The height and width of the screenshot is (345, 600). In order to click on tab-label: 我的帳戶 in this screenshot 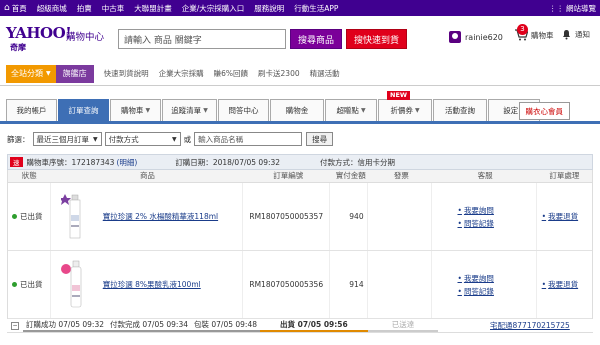, I will do `click(31, 110)`.